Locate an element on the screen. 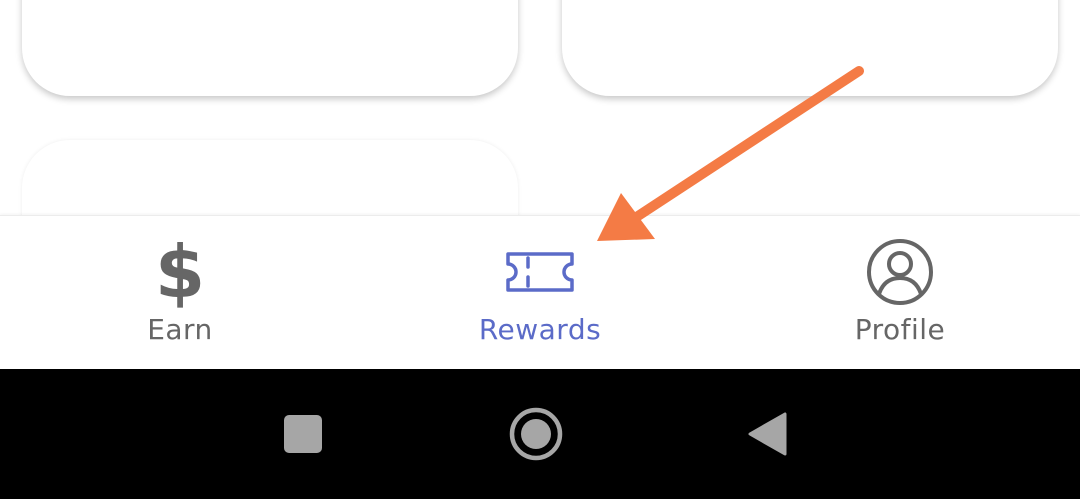 Image resolution: width=1080 pixels, height=499 pixels. nav-tab-profile-label: Profile is located at coordinates (900, 329).